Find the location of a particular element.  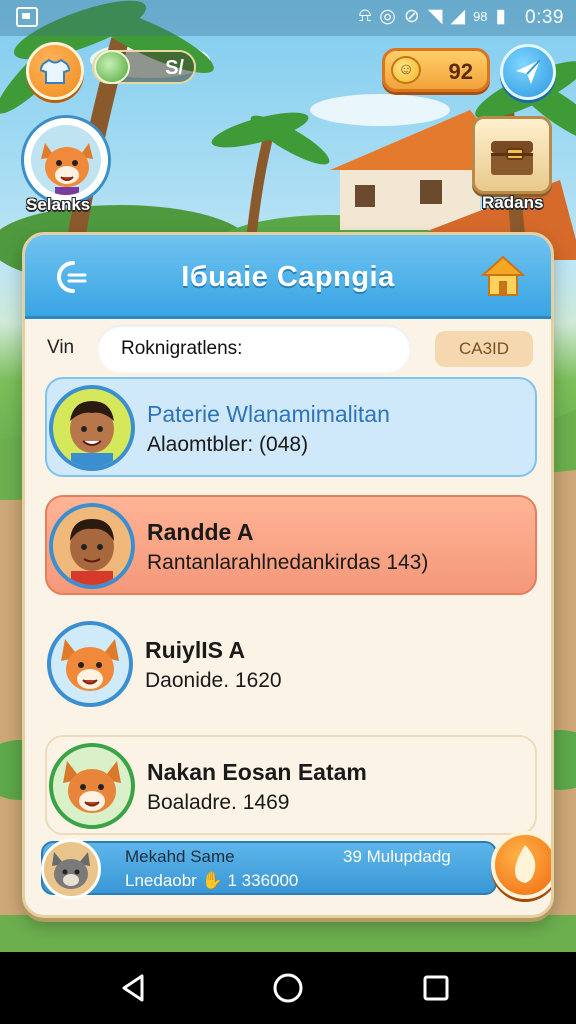

home-circle-icon is located at coordinates (288, 988).